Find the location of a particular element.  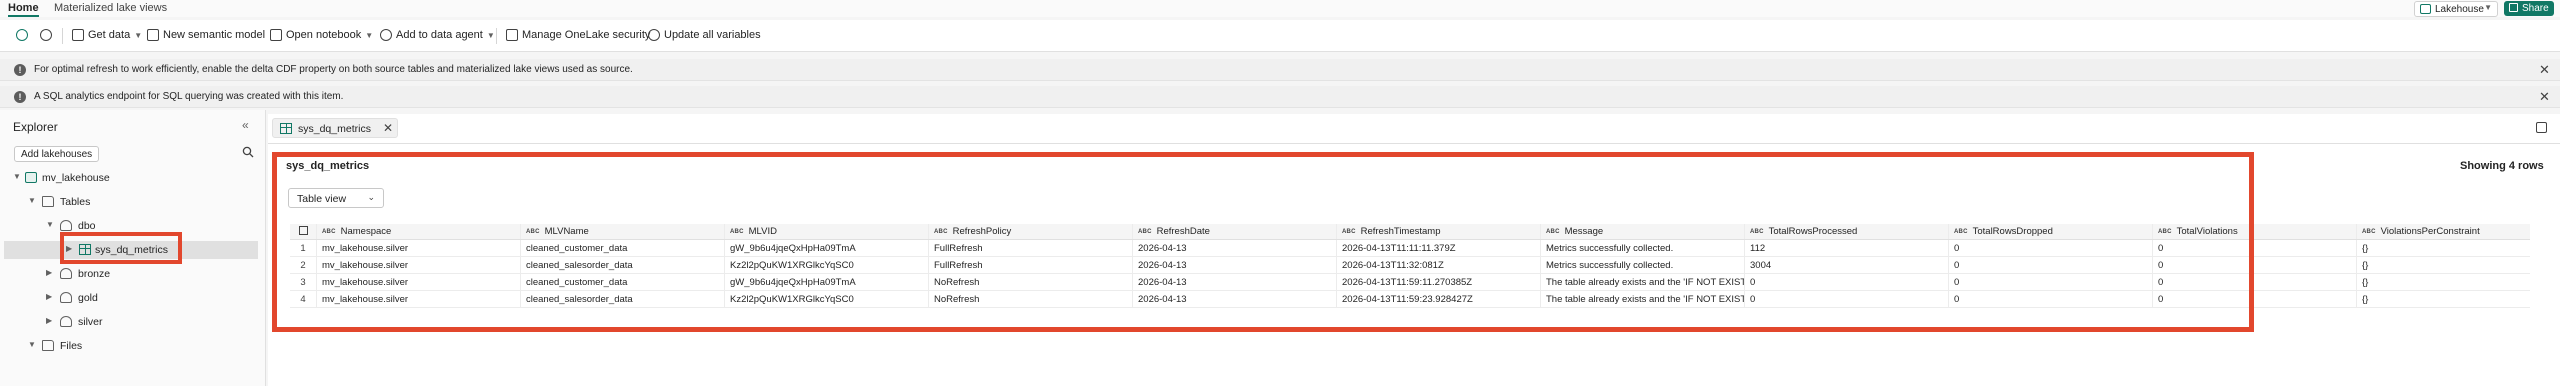

column-header-violationsperconstraint: ABC ViolationsPerConstraint is located at coordinates (2443, 231).